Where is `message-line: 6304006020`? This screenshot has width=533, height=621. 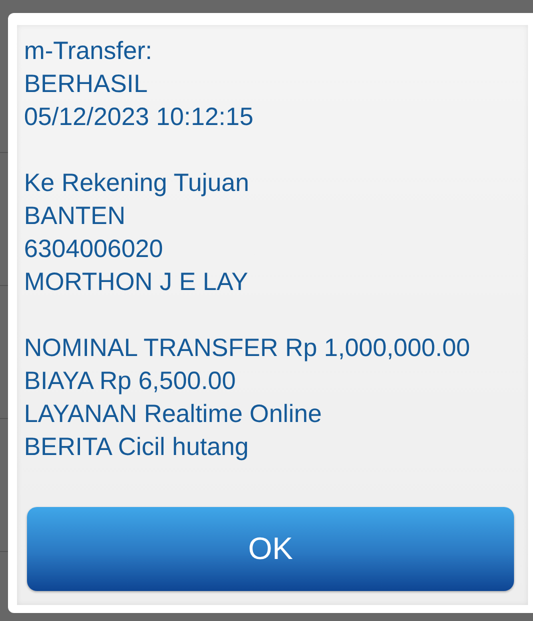
message-line: 6304006020 is located at coordinates (94, 249).